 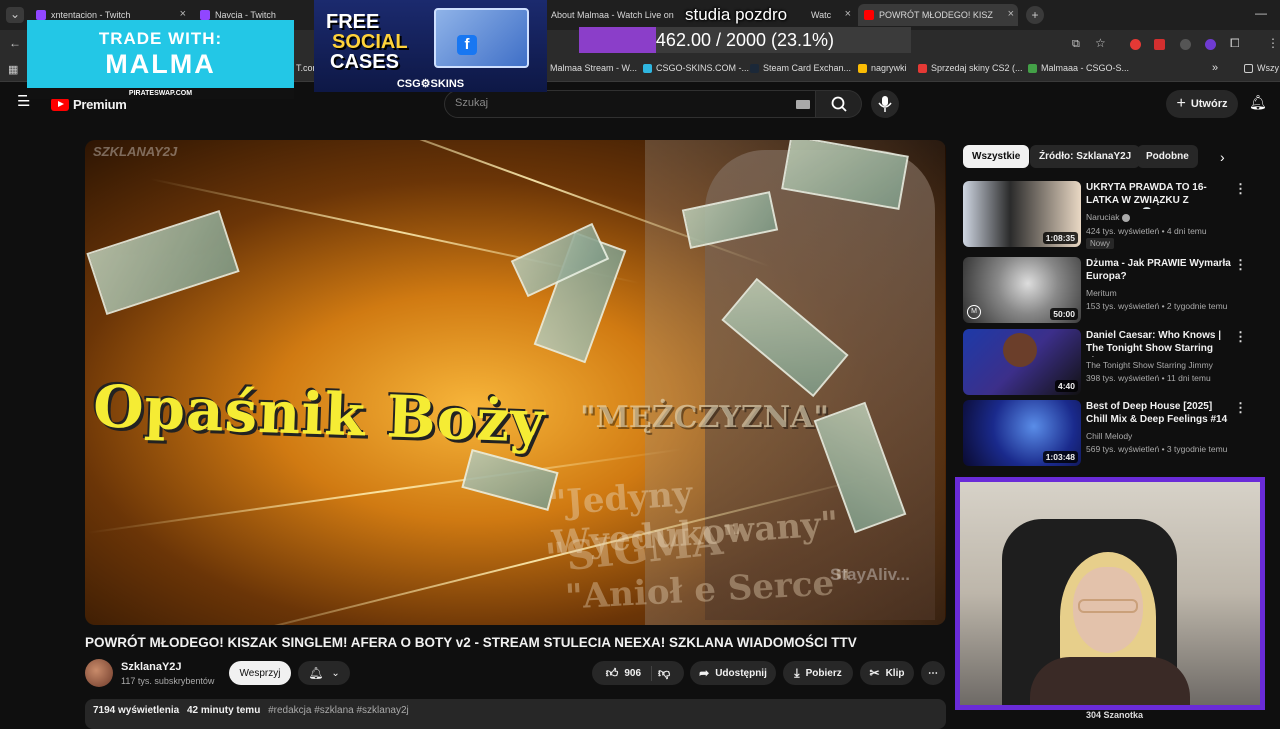 What do you see at coordinates (338, 710) in the screenshot?
I see `hashtags: #redakcja #szklana #szklanay2j` at bounding box center [338, 710].